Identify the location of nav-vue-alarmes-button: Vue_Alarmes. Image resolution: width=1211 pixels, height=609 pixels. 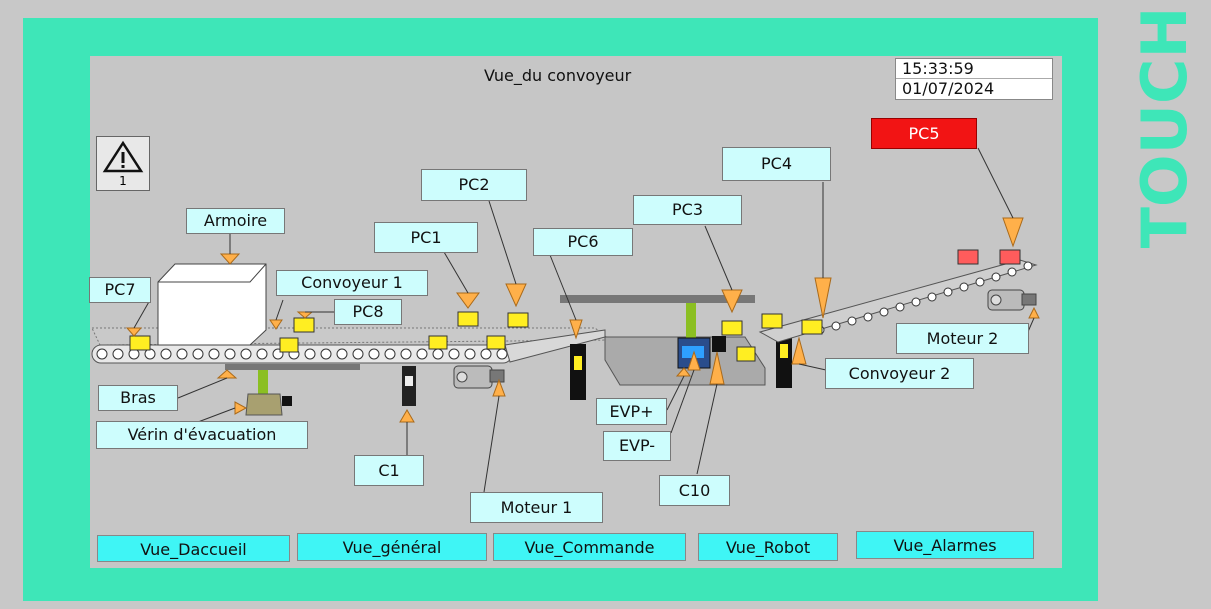
(945, 545).